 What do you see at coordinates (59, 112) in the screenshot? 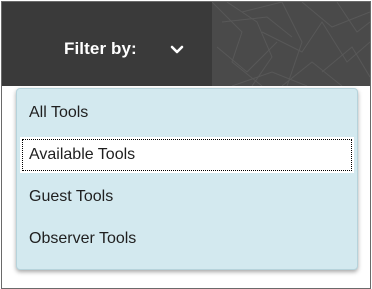
I see `menu-item-label: All Tools` at bounding box center [59, 112].